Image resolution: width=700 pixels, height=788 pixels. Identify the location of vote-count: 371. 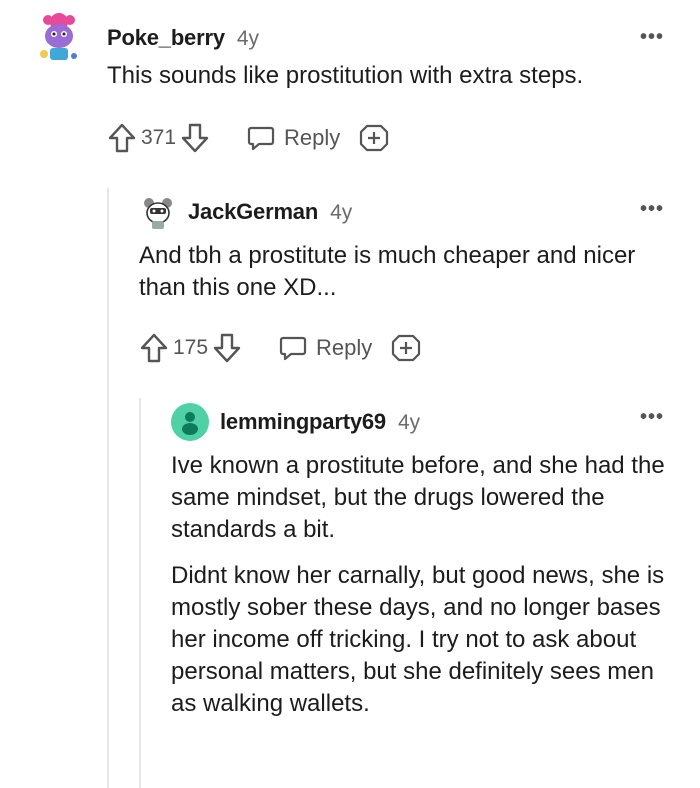
(159, 137).